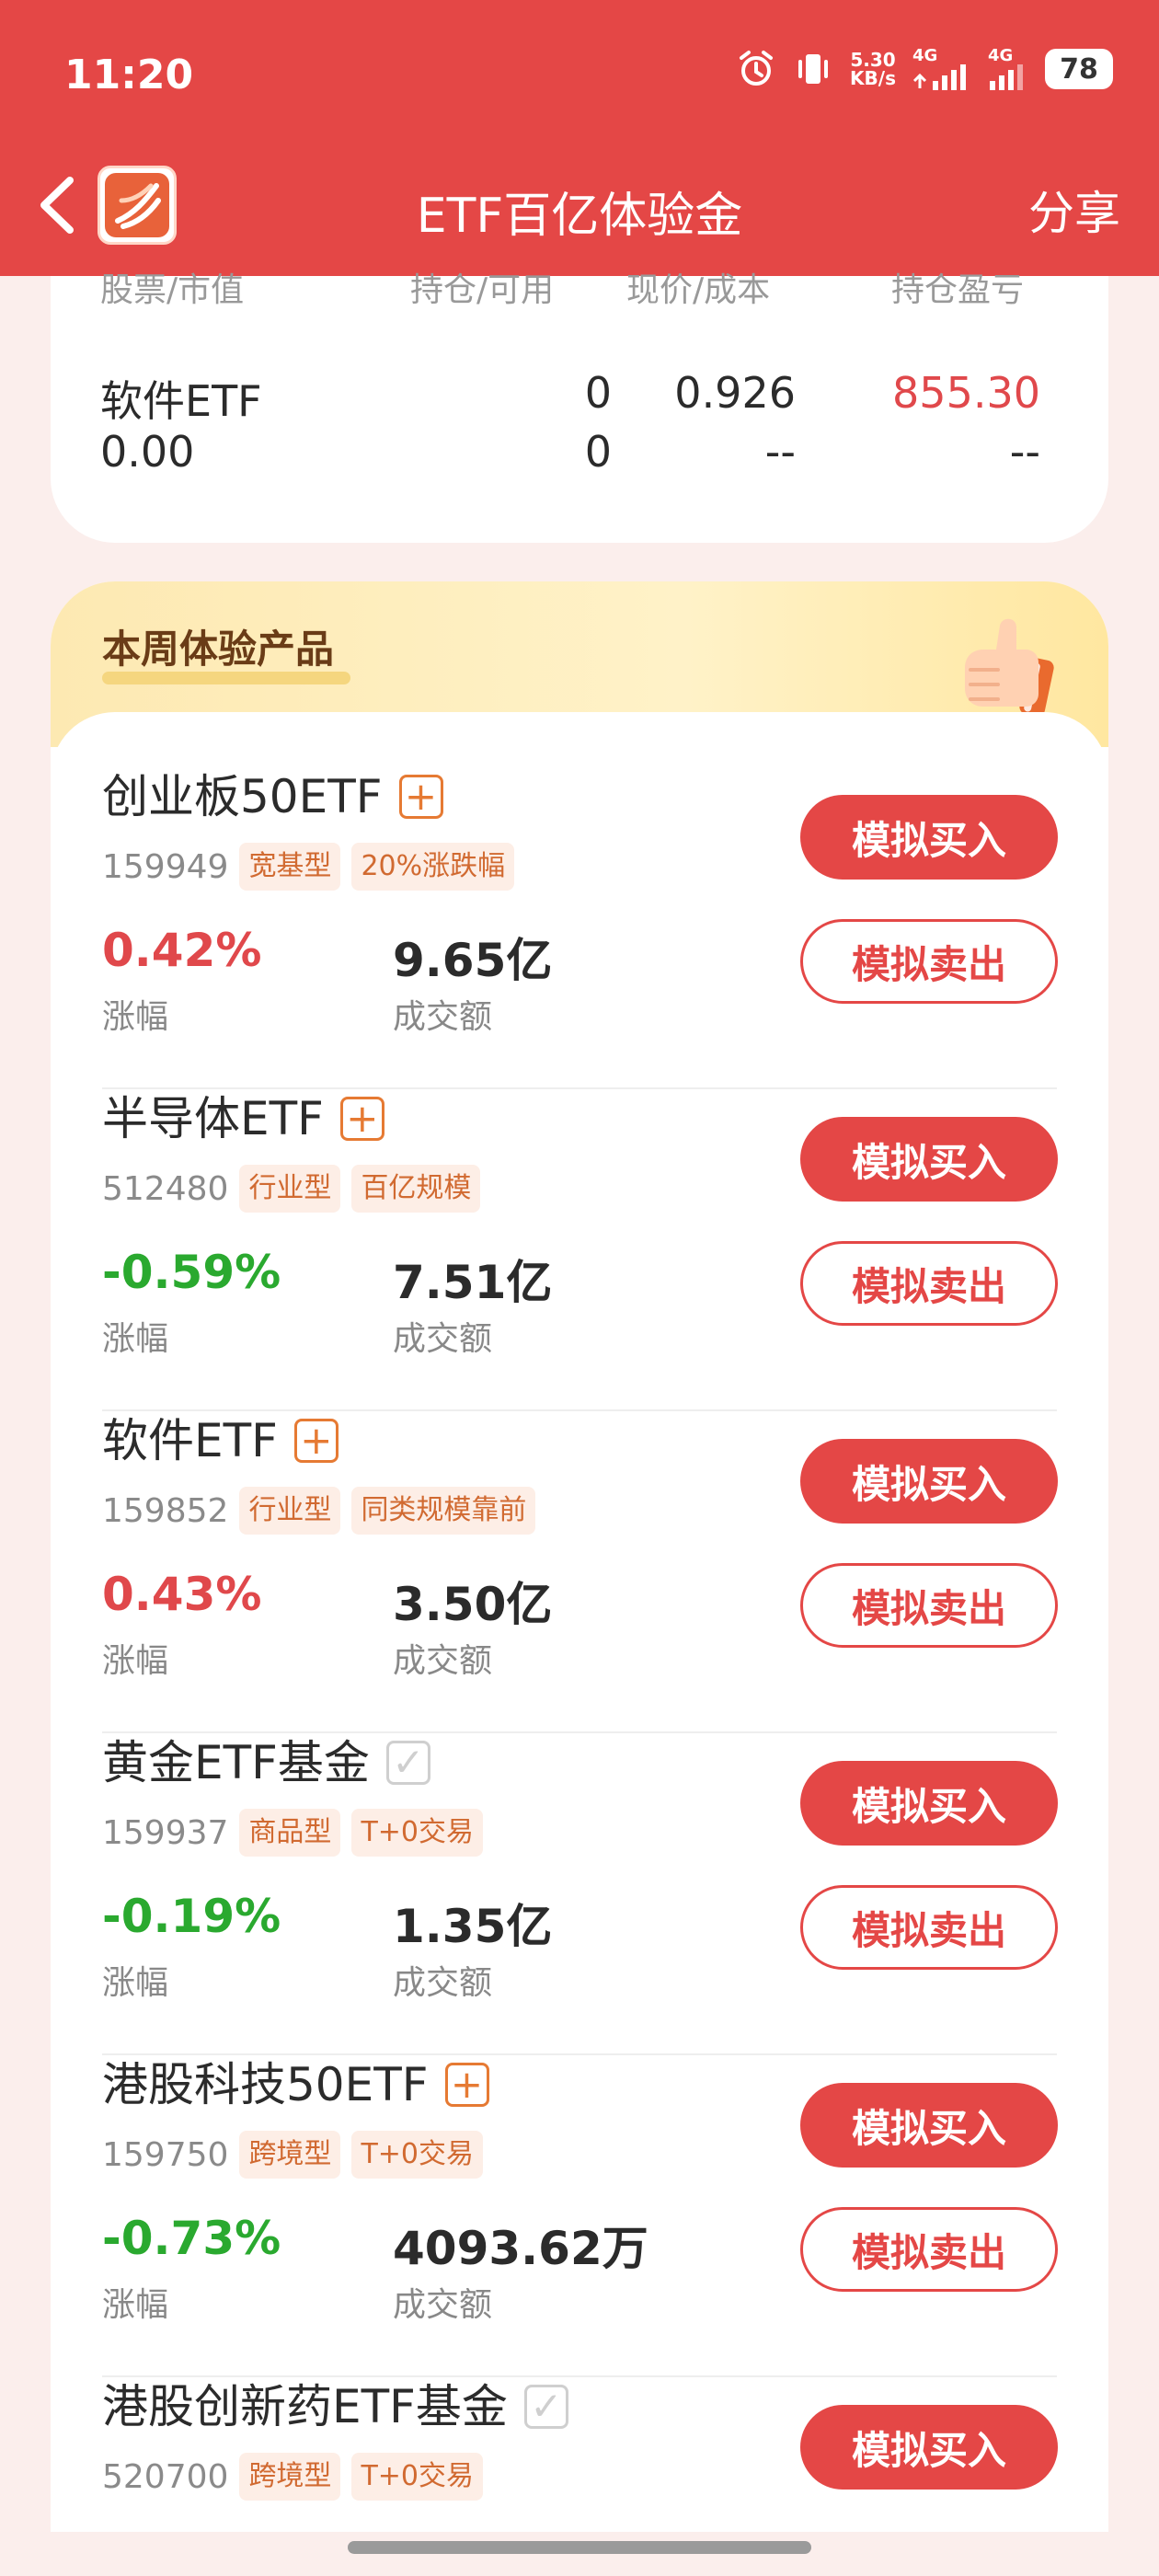  I want to click on signal-icon: 4G, so click(941, 69).